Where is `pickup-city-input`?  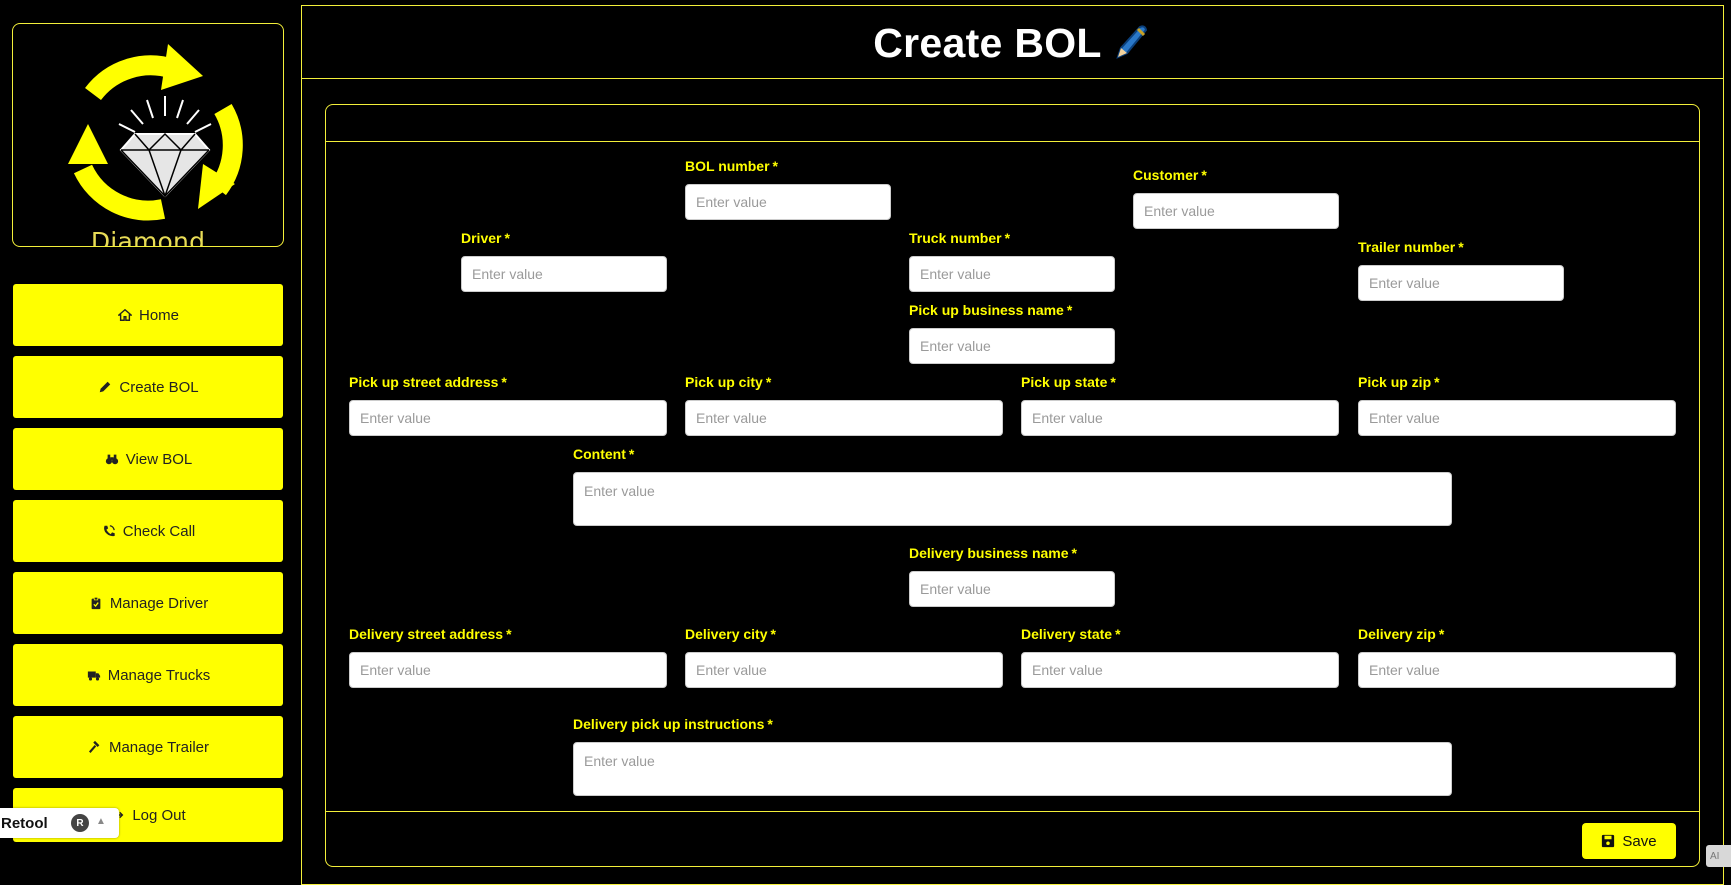 pickup-city-input is located at coordinates (844, 418).